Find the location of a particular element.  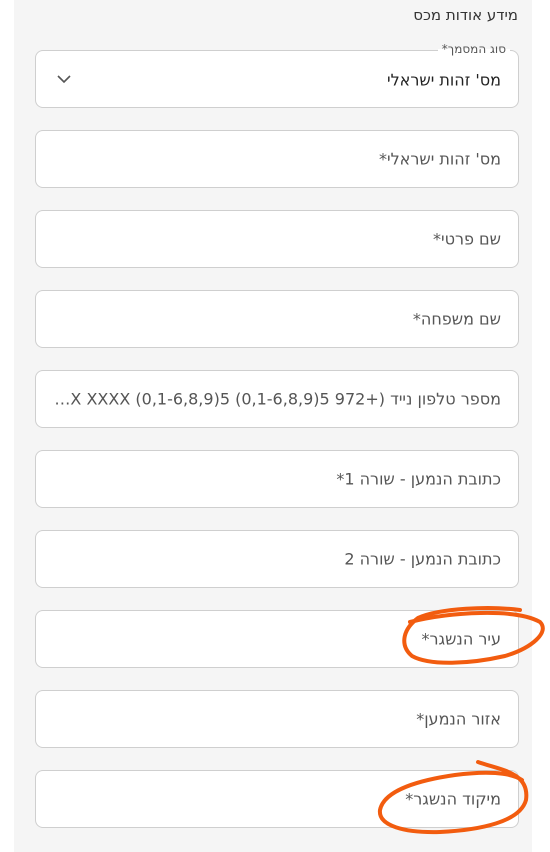

city-placeholder: עיר הנשגר* is located at coordinates (461, 639).